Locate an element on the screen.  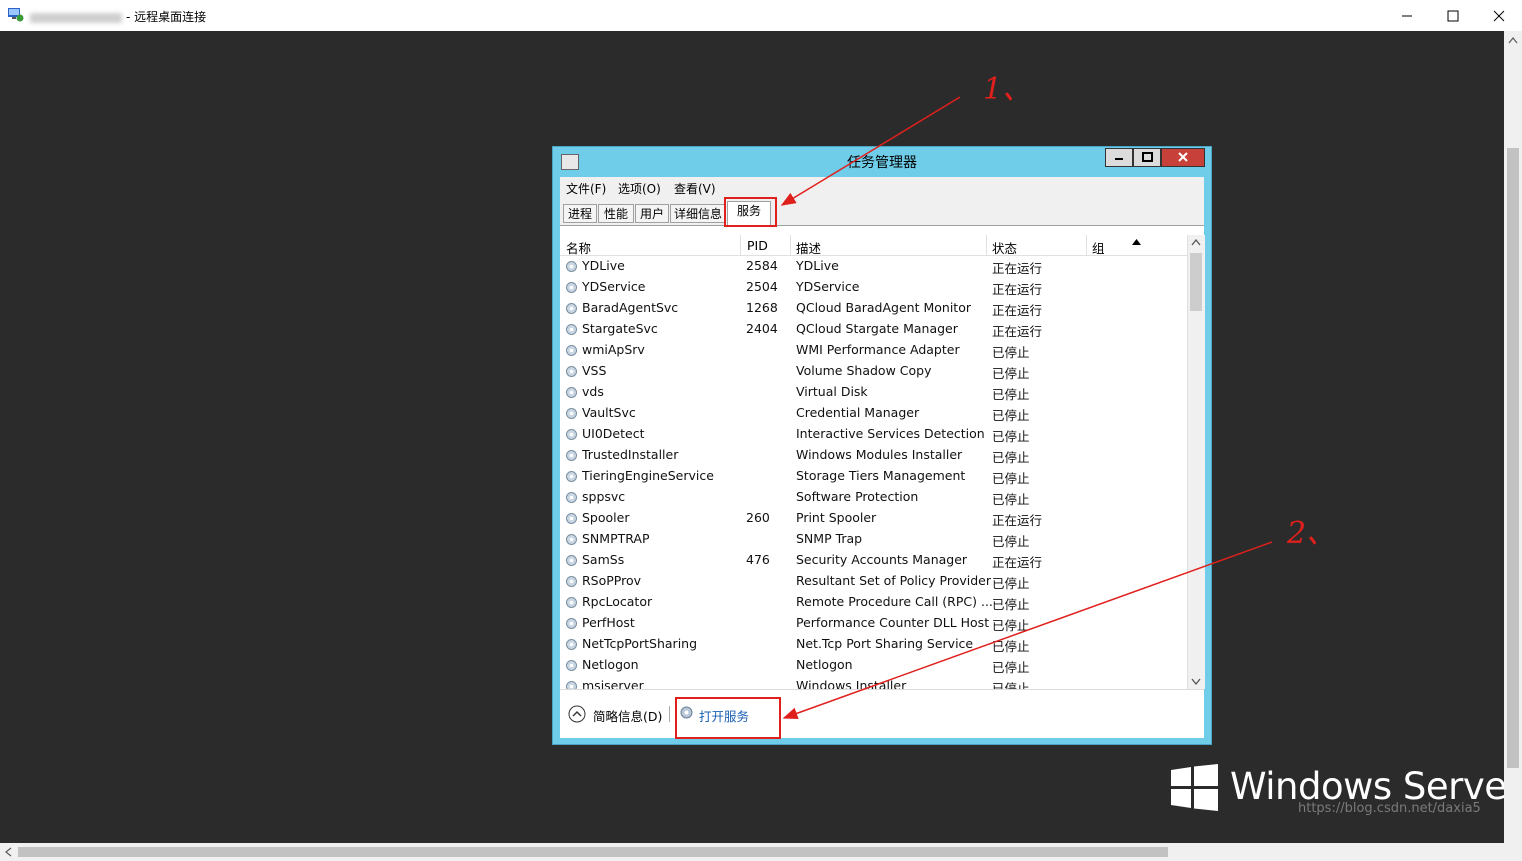
collapse-chevron-icon is located at coordinates (577, 714).